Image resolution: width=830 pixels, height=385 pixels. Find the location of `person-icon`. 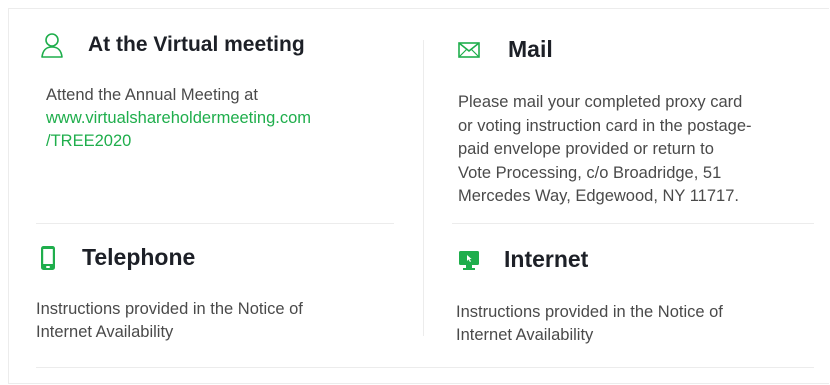

person-icon is located at coordinates (52, 45).